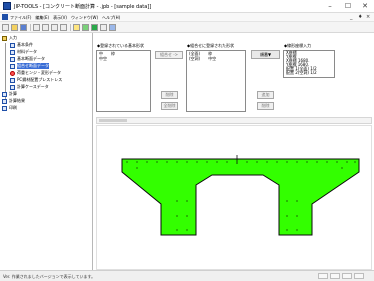 Image resolution: width=374 pixels, height=281 pixels. What do you see at coordinates (13, 101) in the screenshot?
I see `tree-item-results: 計算結果` at bounding box center [13, 101].